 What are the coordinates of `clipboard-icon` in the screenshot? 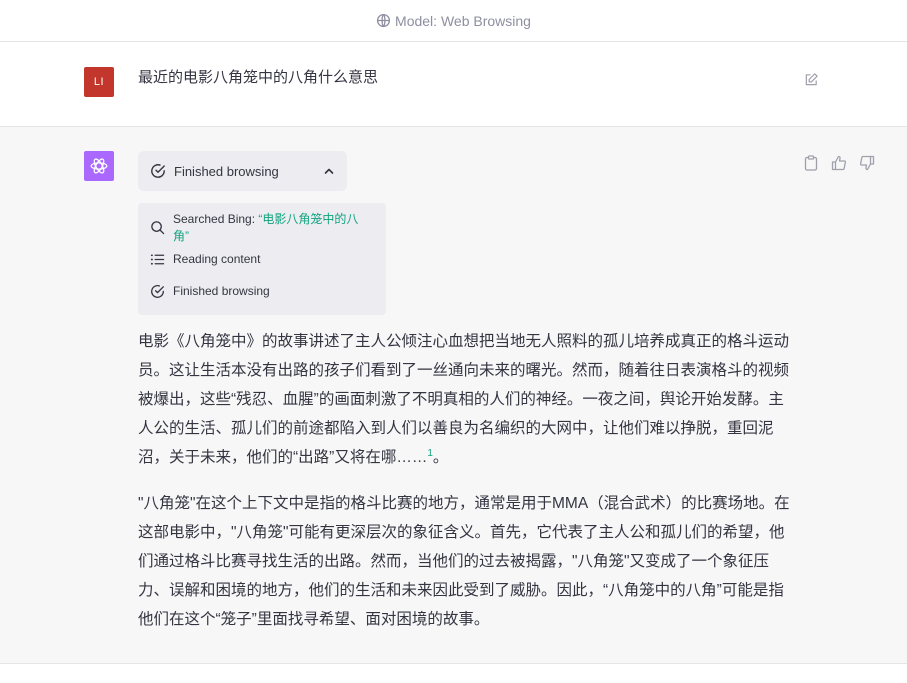 It's located at (811, 163).